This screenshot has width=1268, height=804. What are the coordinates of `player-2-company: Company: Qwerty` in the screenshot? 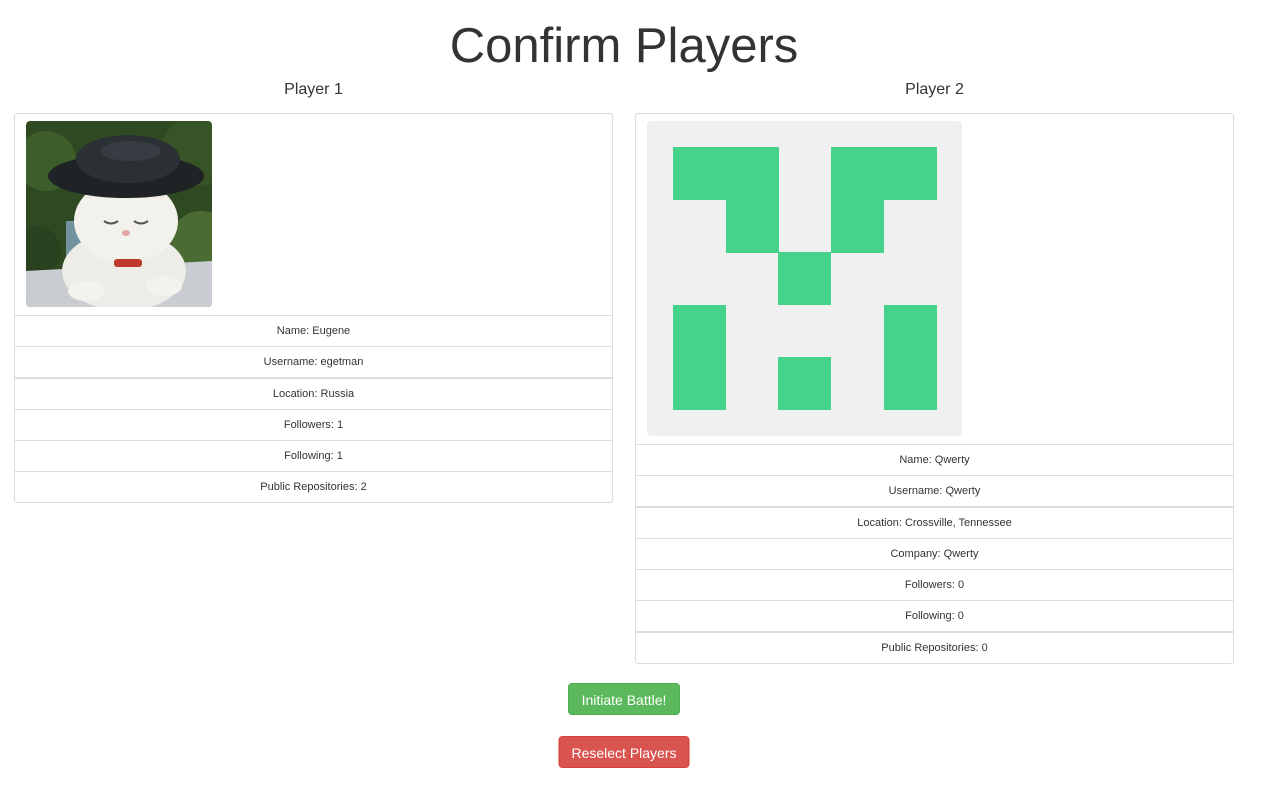 It's located at (934, 553).